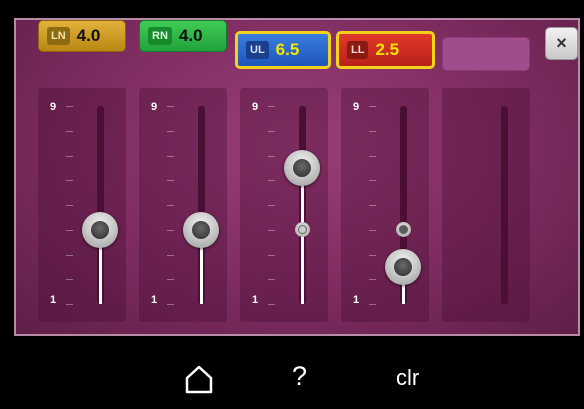  I want to click on tab-ln-tag: LN, so click(58, 36).